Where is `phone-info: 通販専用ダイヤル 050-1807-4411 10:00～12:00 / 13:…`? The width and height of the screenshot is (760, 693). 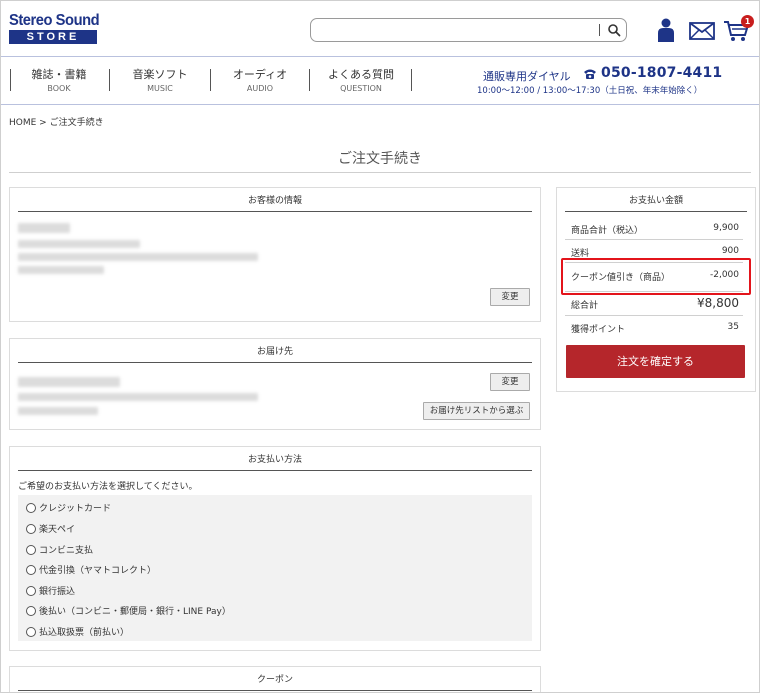
phone-info: 通販専用ダイヤル 050-1807-4411 10:00～12:00 / 13:… is located at coordinates (613, 80).